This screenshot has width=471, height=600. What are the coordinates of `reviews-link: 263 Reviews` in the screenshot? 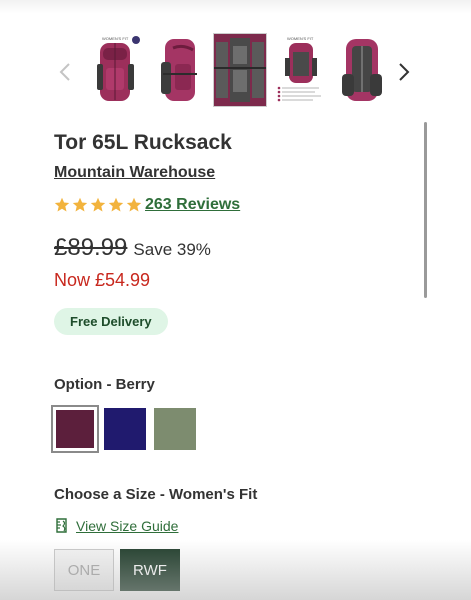 It's located at (192, 205).